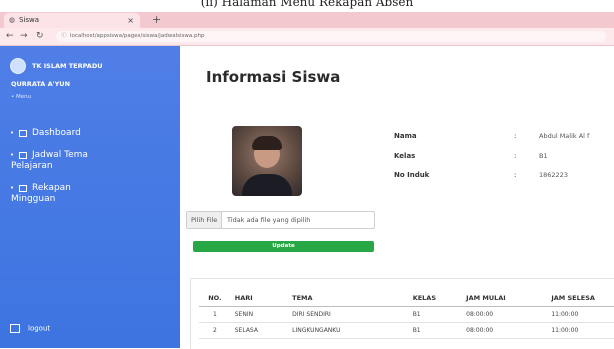  Describe the element at coordinates (205, 220) in the screenshot. I see `choose-file-button: Pilih File` at that location.